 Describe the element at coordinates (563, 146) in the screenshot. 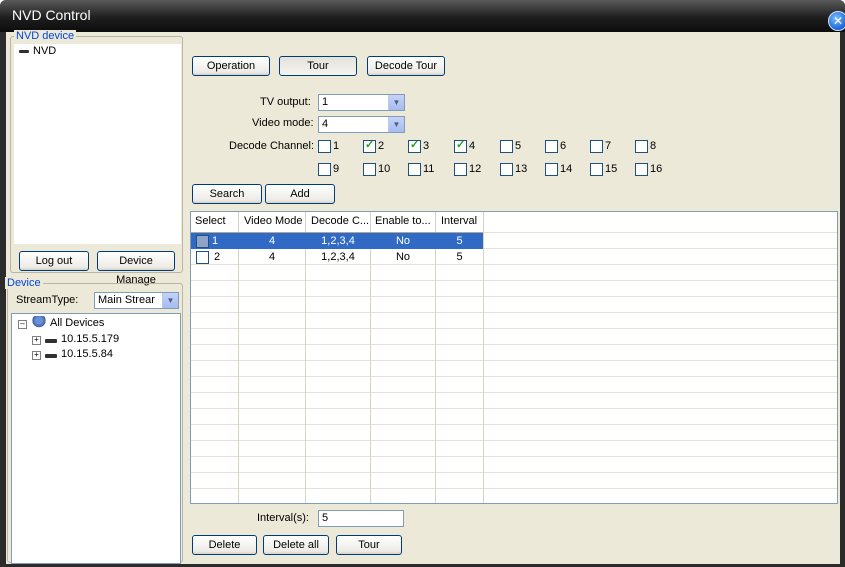

I see `channel-label: 6` at that location.